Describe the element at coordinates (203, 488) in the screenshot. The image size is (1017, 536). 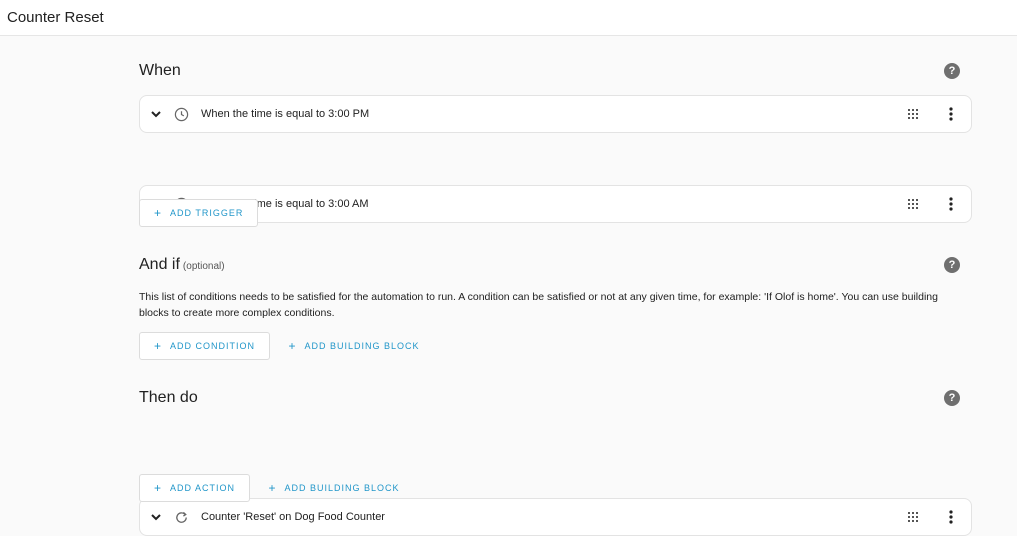
I see `add-action-label: ADD ACTION` at that location.